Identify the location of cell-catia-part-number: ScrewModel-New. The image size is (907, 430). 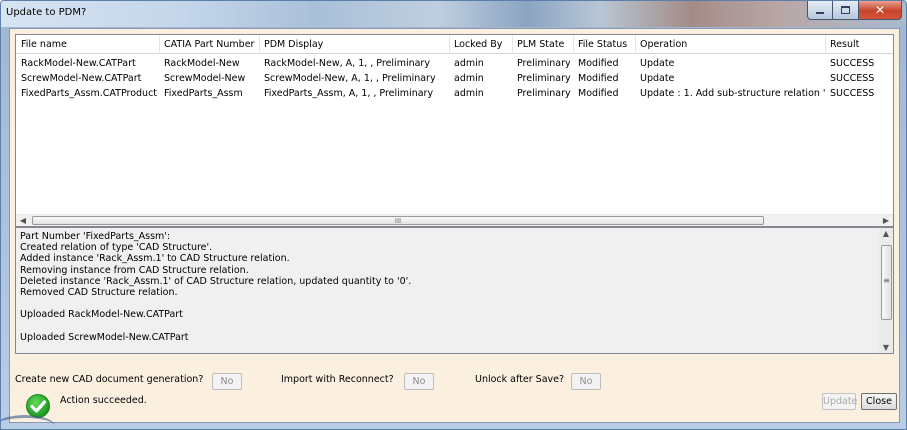
(205, 78).